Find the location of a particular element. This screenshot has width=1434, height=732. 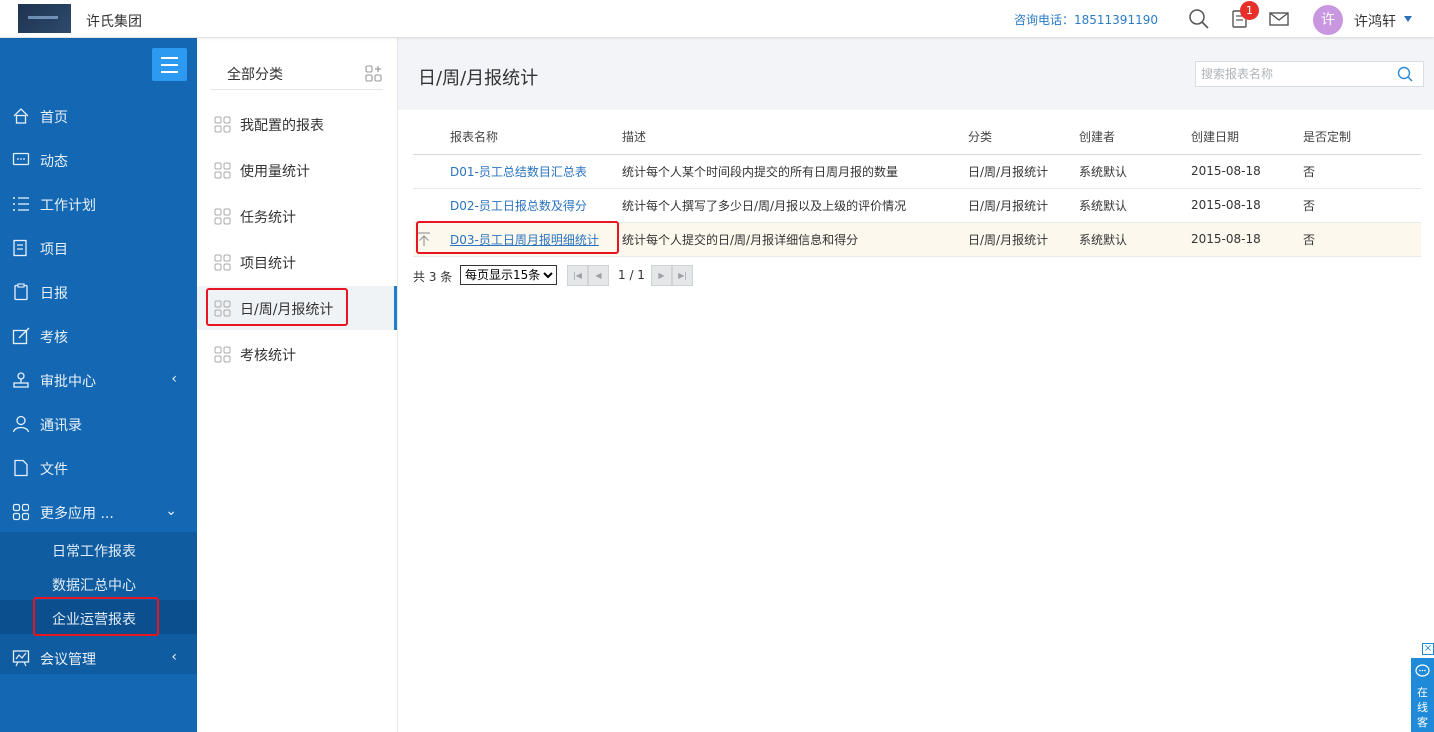

page-indicator: 1 / 1 is located at coordinates (631, 275).